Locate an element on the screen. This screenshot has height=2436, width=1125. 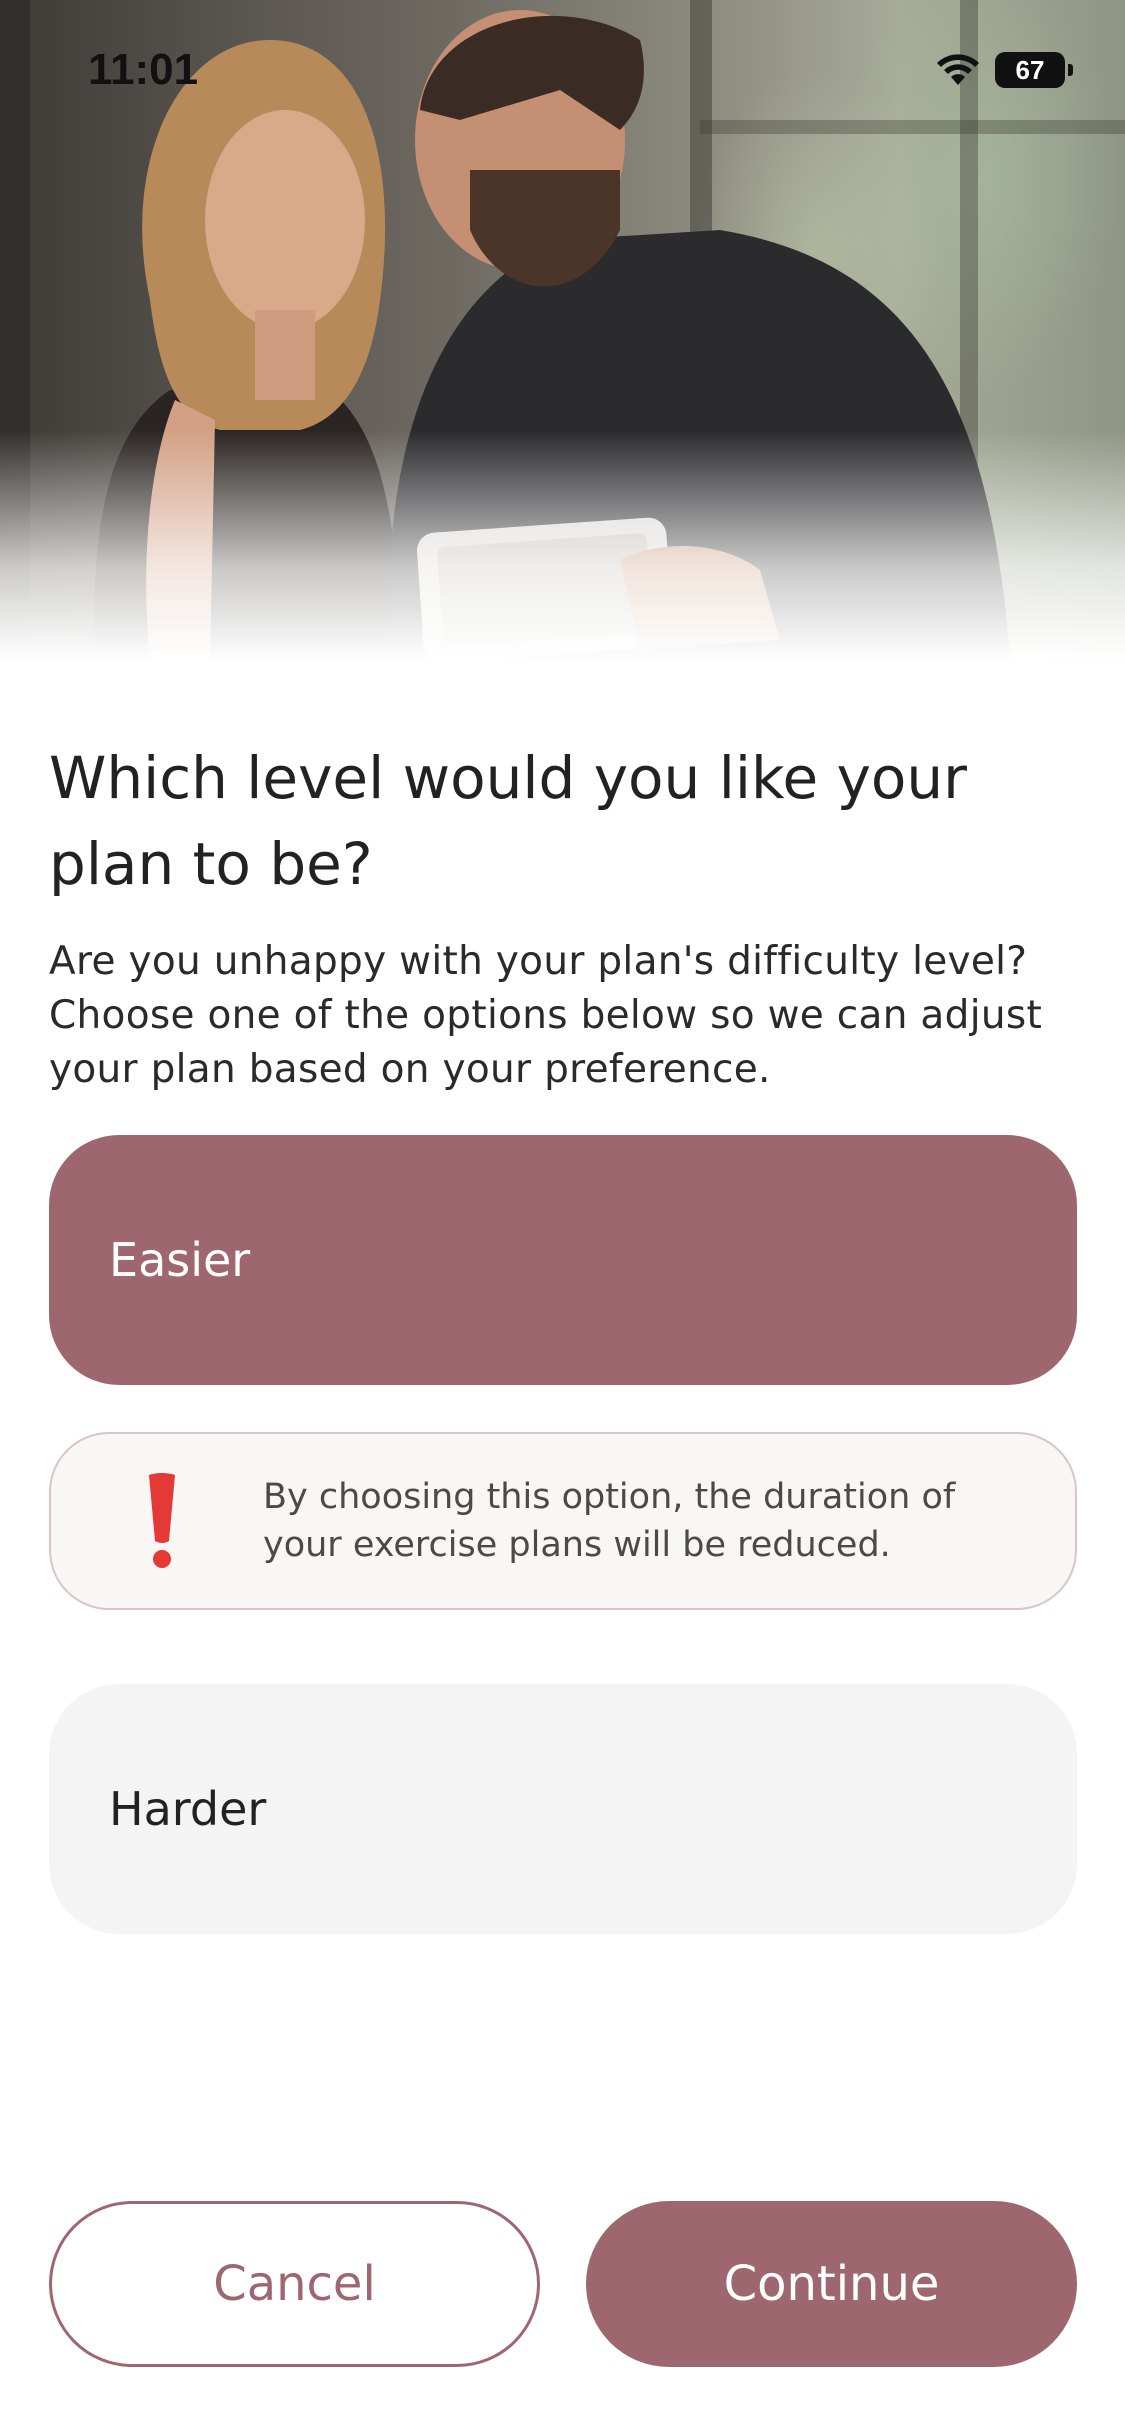
status-icons: 67 is located at coordinates (1004, 70).